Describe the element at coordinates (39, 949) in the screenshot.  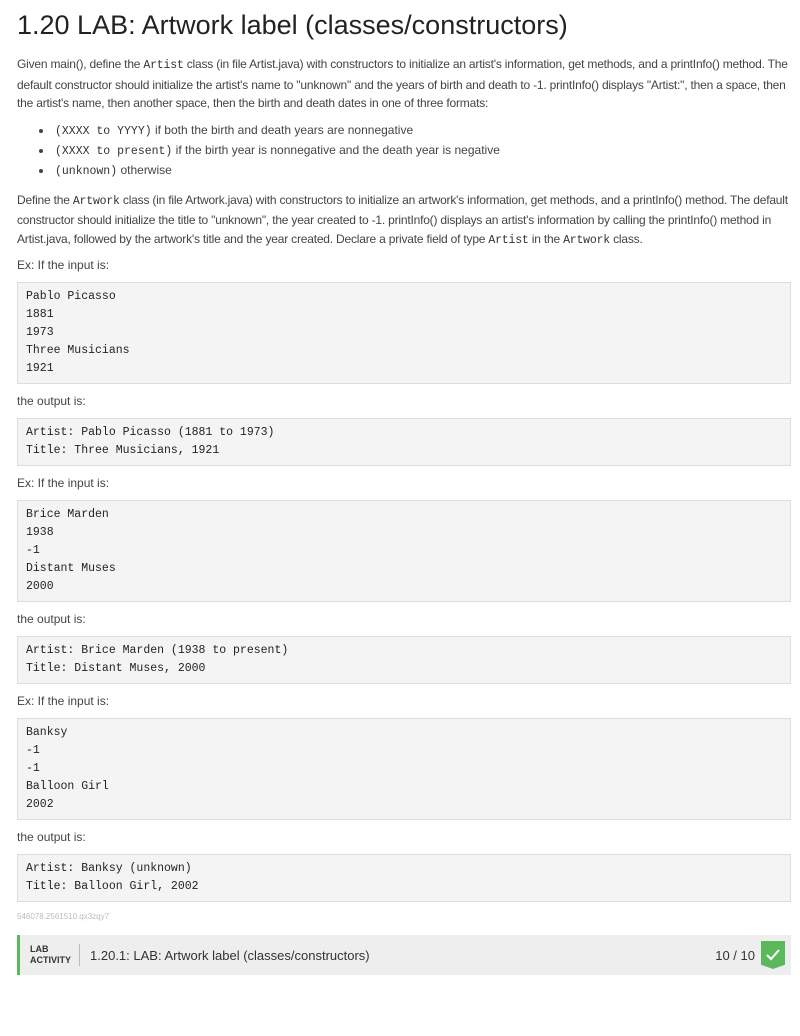
I see `tag-line: LAB` at that location.